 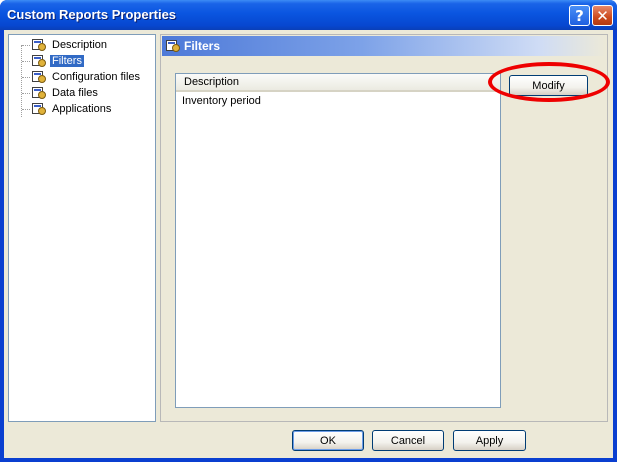 What do you see at coordinates (75, 93) in the screenshot?
I see `tree-item-label: Data files` at bounding box center [75, 93].